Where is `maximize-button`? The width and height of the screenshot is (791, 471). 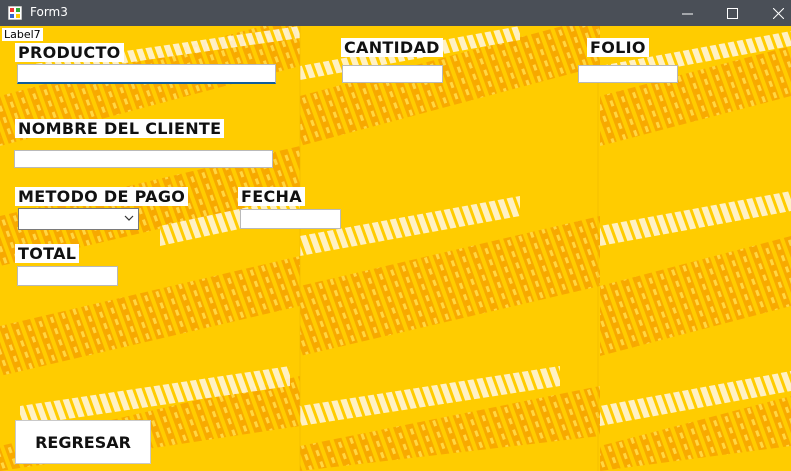 maximize-button is located at coordinates (732, 13).